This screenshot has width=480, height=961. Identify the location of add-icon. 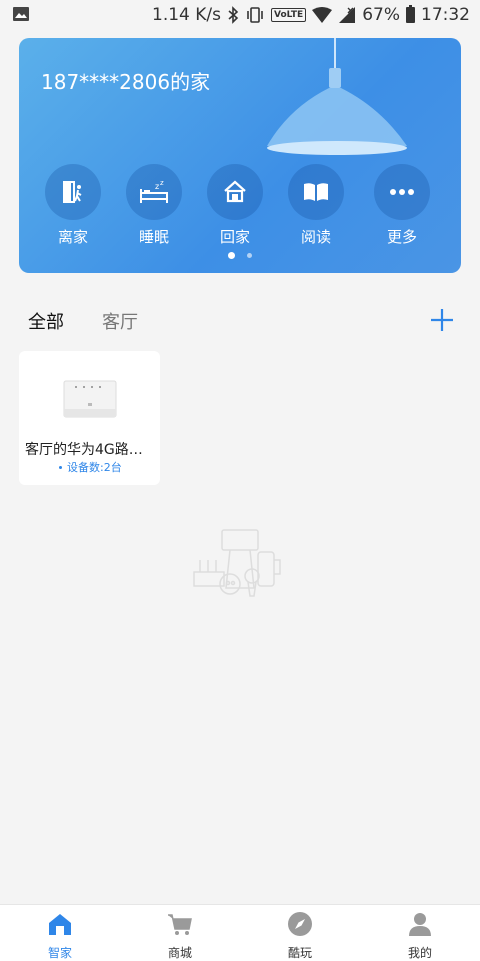
(442, 320).